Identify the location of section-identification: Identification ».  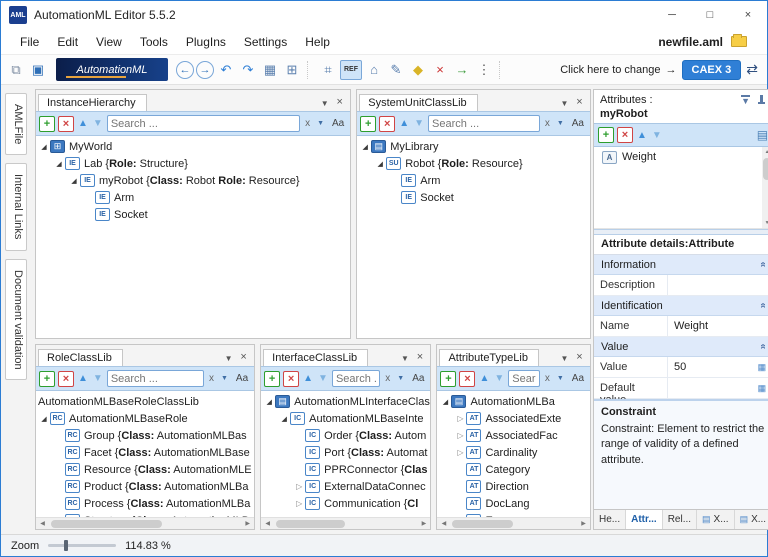
(681, 306).